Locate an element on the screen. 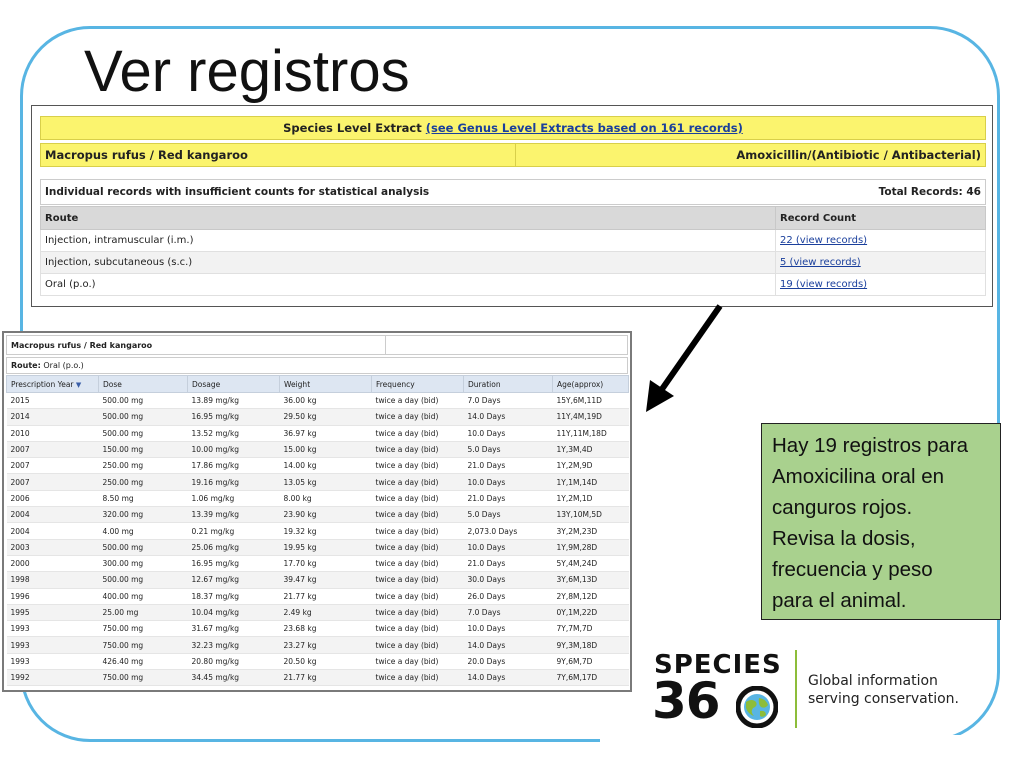 This screenshot has height=768, width=1024. slide-title: Ver registros is located at coordinates (247, 71).